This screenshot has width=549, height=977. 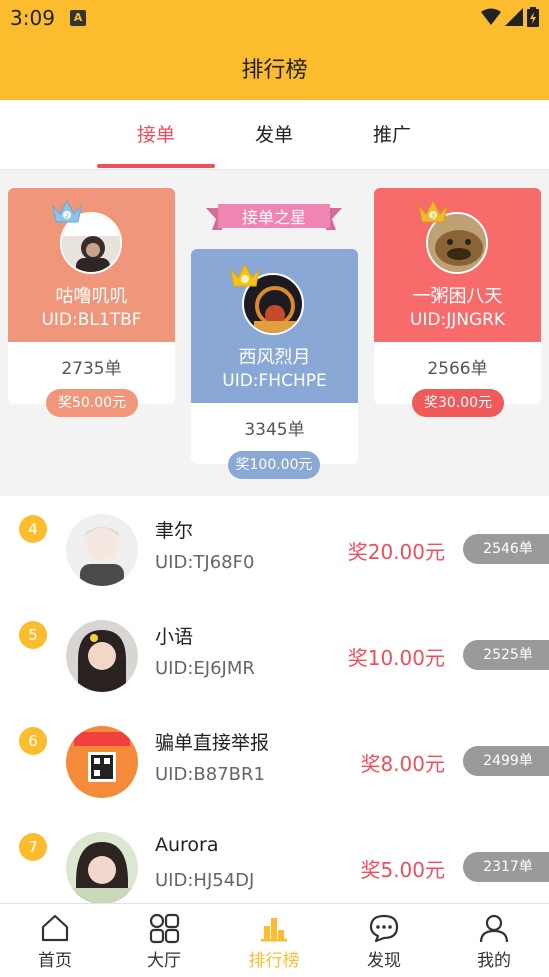 I want to click on status-icons, so click(x=510, y=17).